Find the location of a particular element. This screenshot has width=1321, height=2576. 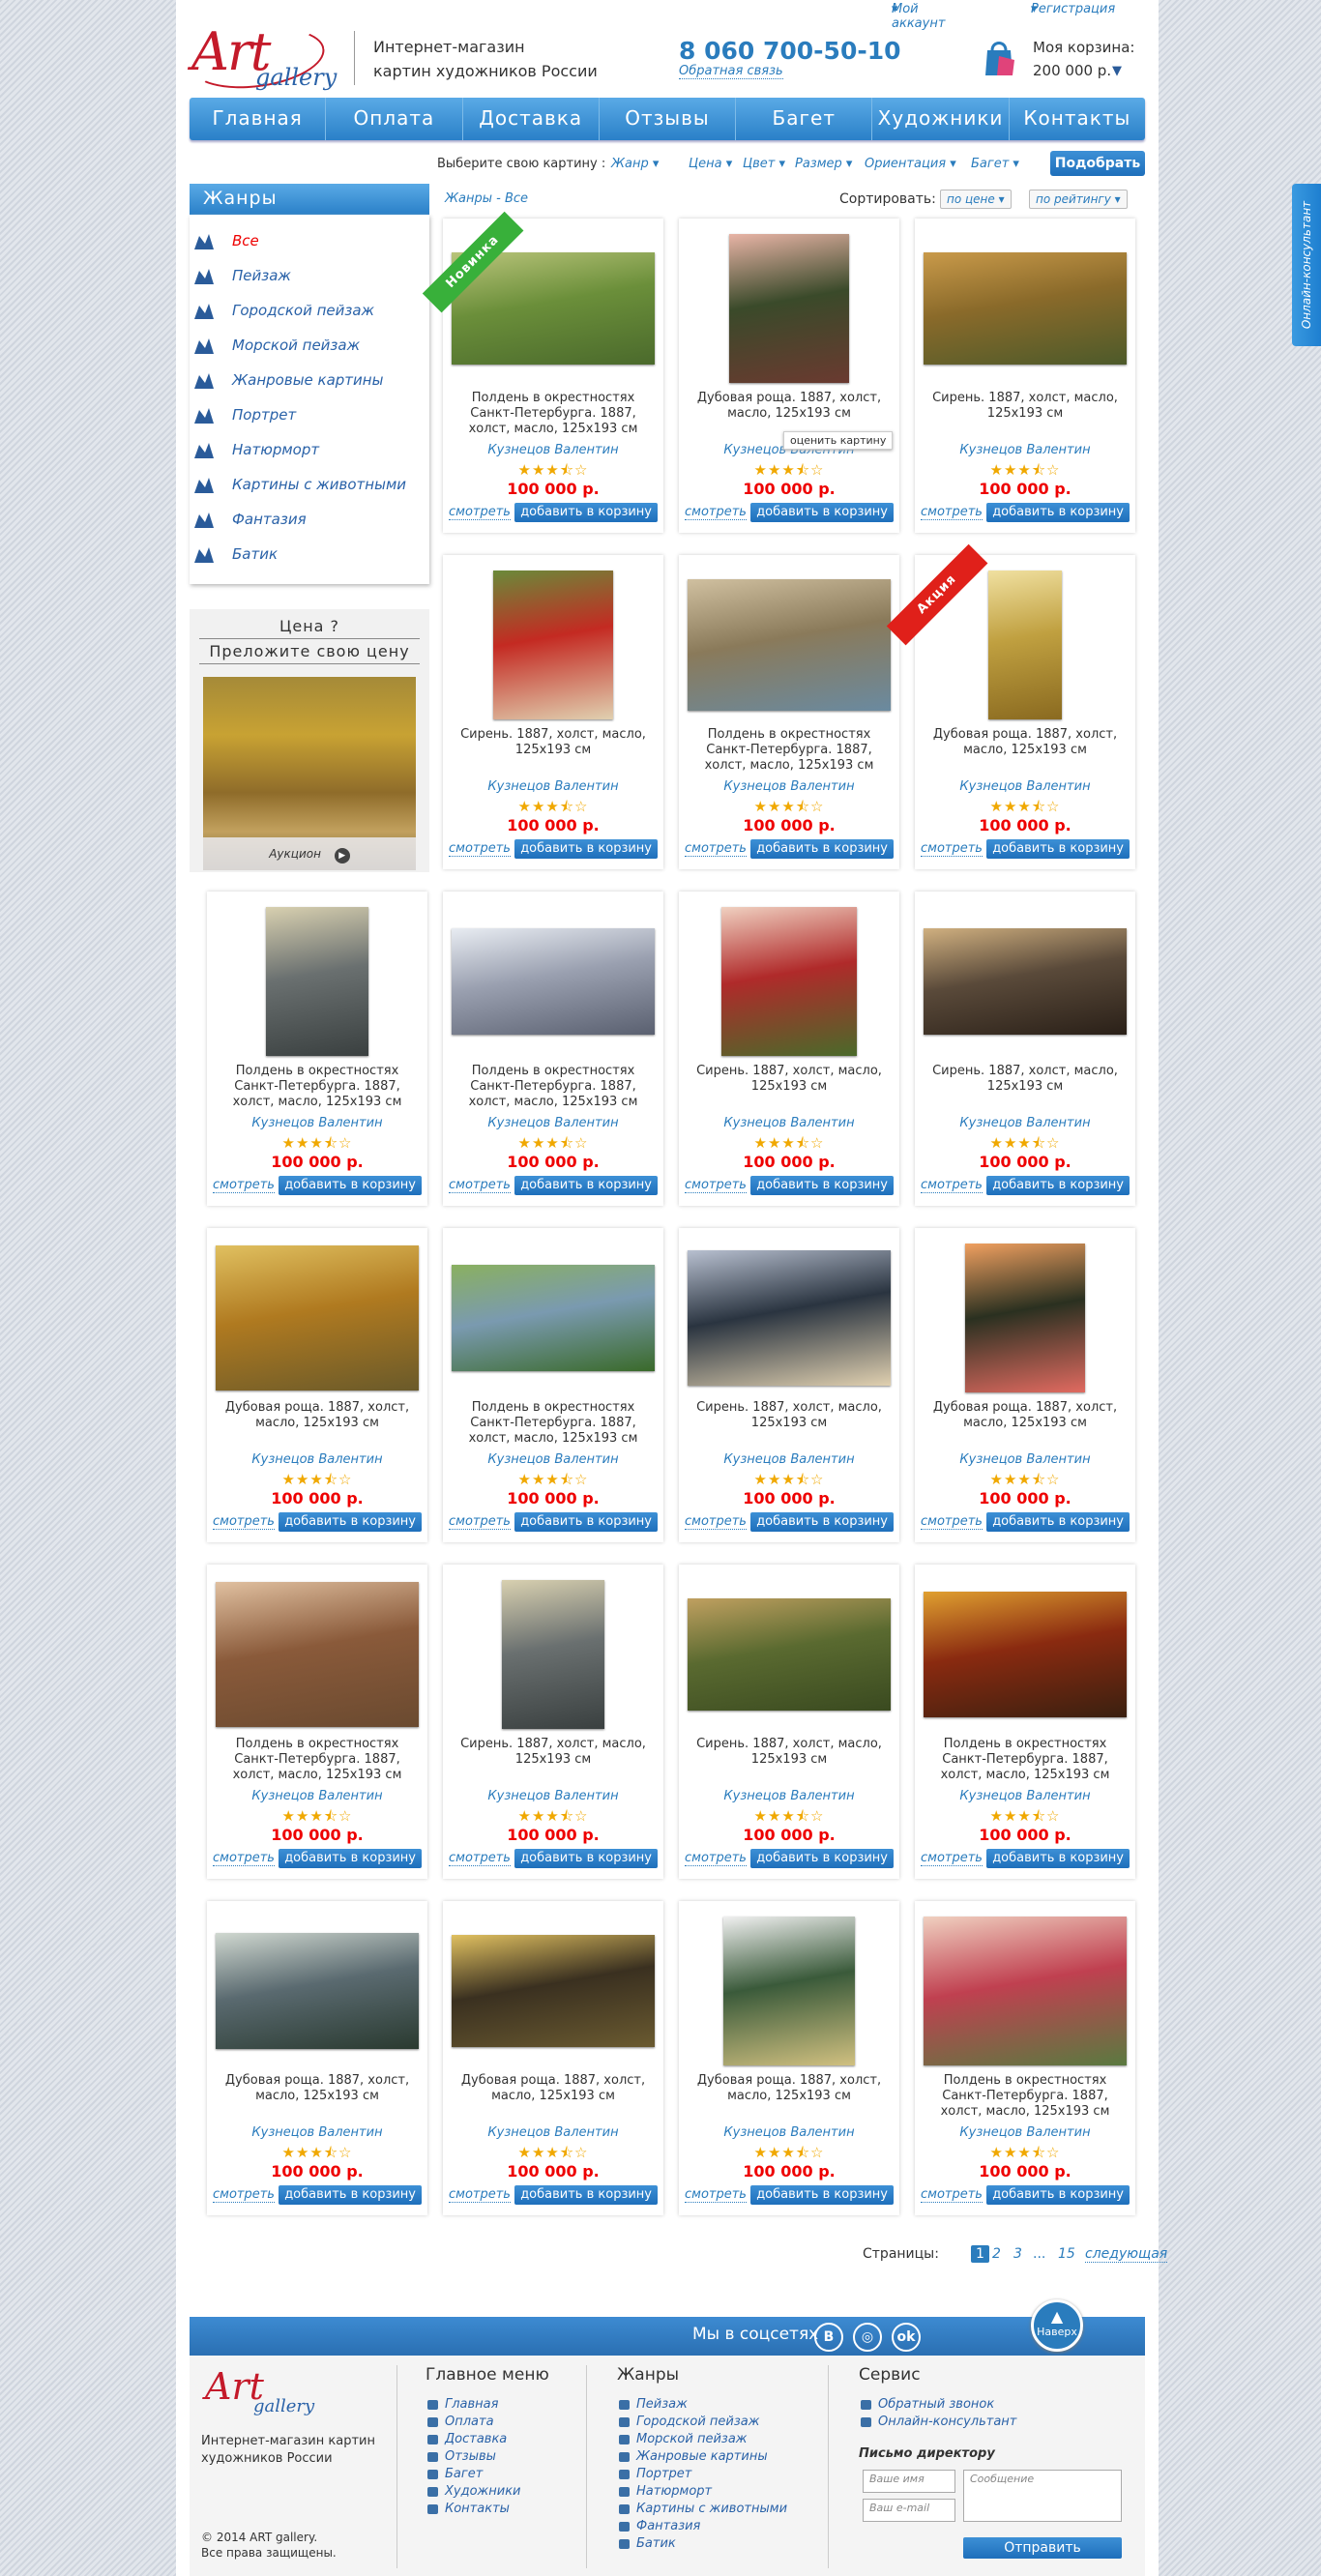

email-input: Ваш e-mail is located at coordinates (909, 2510).